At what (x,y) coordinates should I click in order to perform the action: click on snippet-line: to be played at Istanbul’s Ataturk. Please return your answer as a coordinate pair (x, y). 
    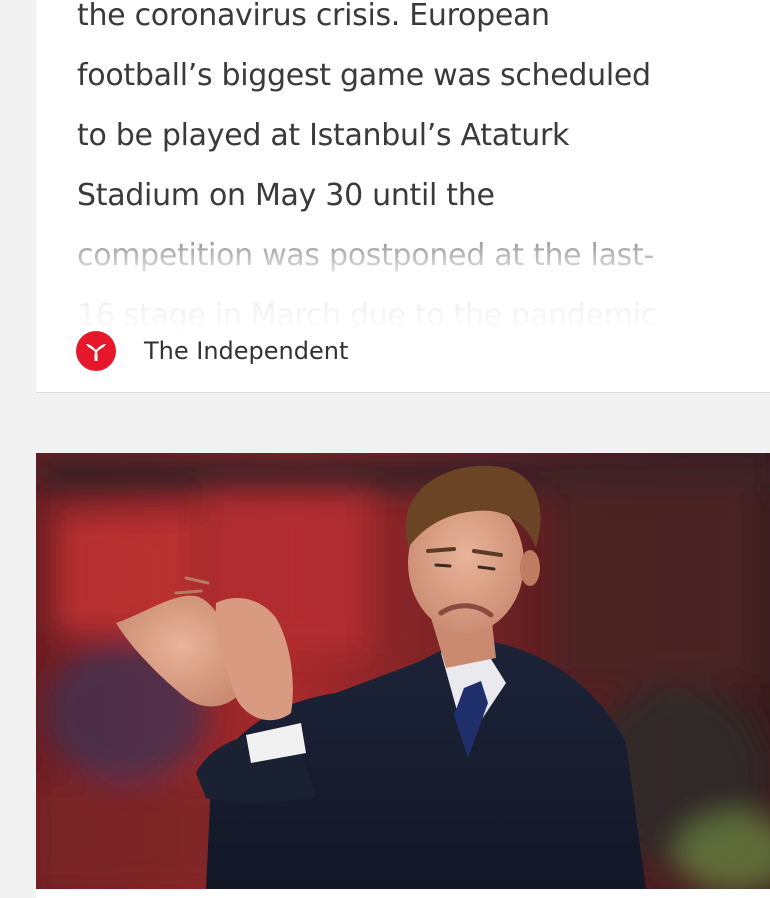
    Looking at the image, I should click on (323, 135).